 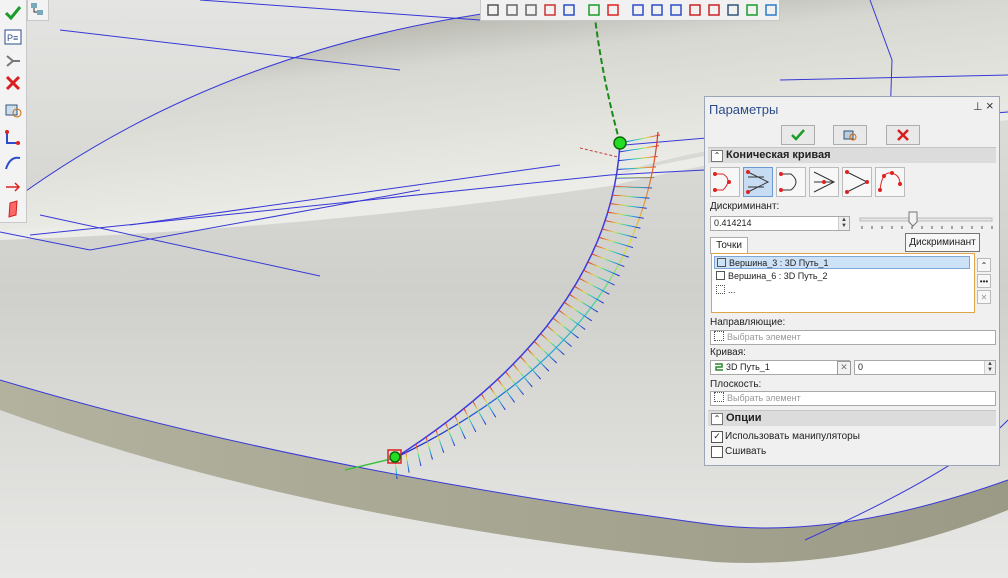 I want to click on edge-icon, so click(x=675, y=9).